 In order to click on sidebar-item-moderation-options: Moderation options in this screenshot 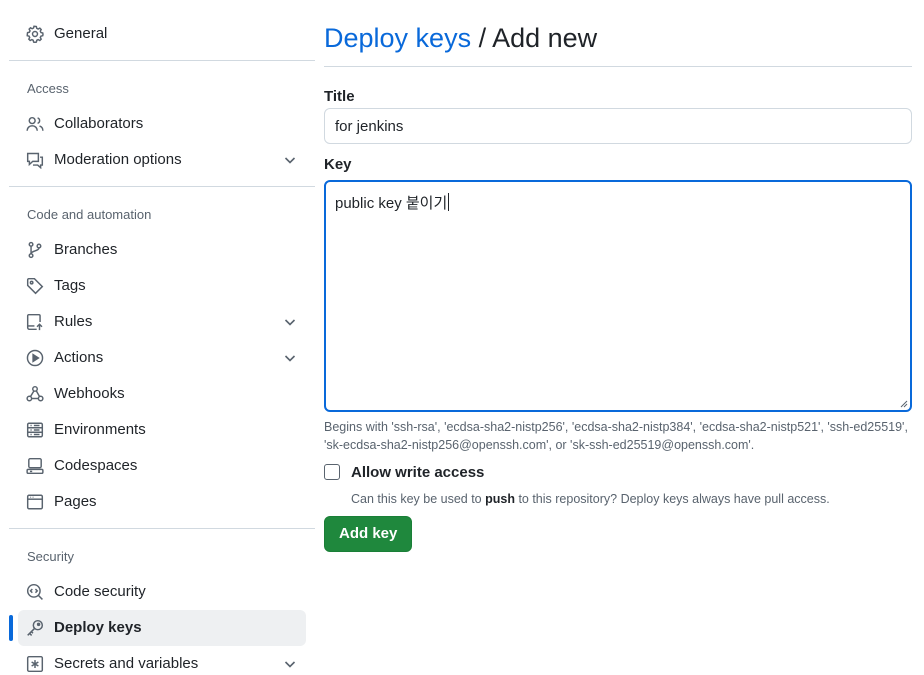, I will do `click(162, 160)`.